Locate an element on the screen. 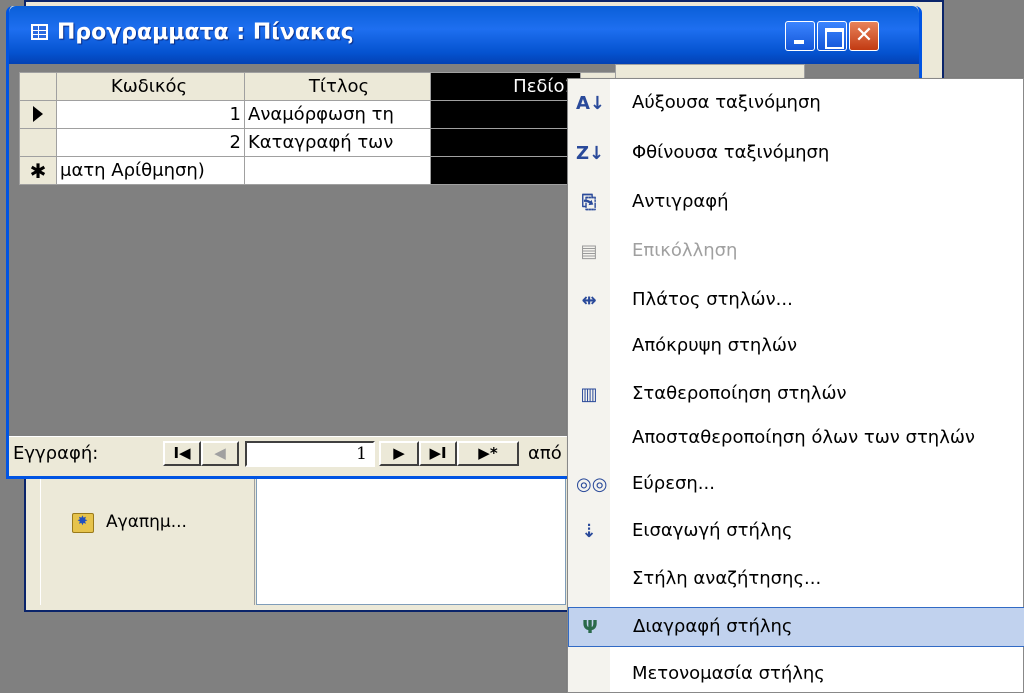 The image size is (1024, 693). window-title: Προγραμματα : Πίνακας is located at coordinates (205, 32).